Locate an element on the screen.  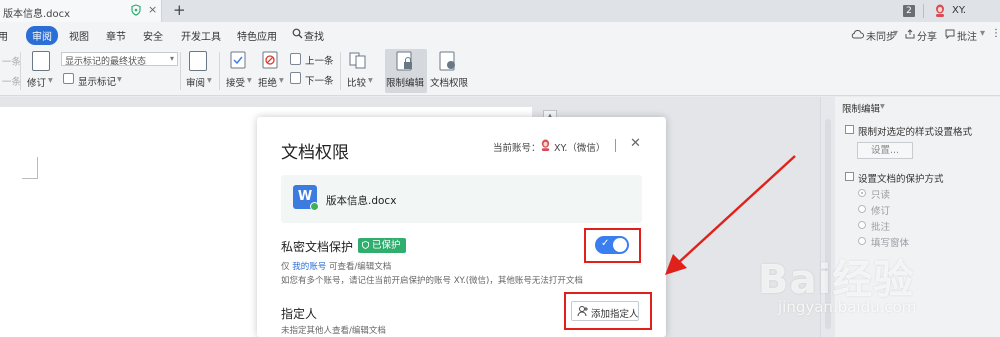
doc-permission-icon is located at coordinates (448, 61).